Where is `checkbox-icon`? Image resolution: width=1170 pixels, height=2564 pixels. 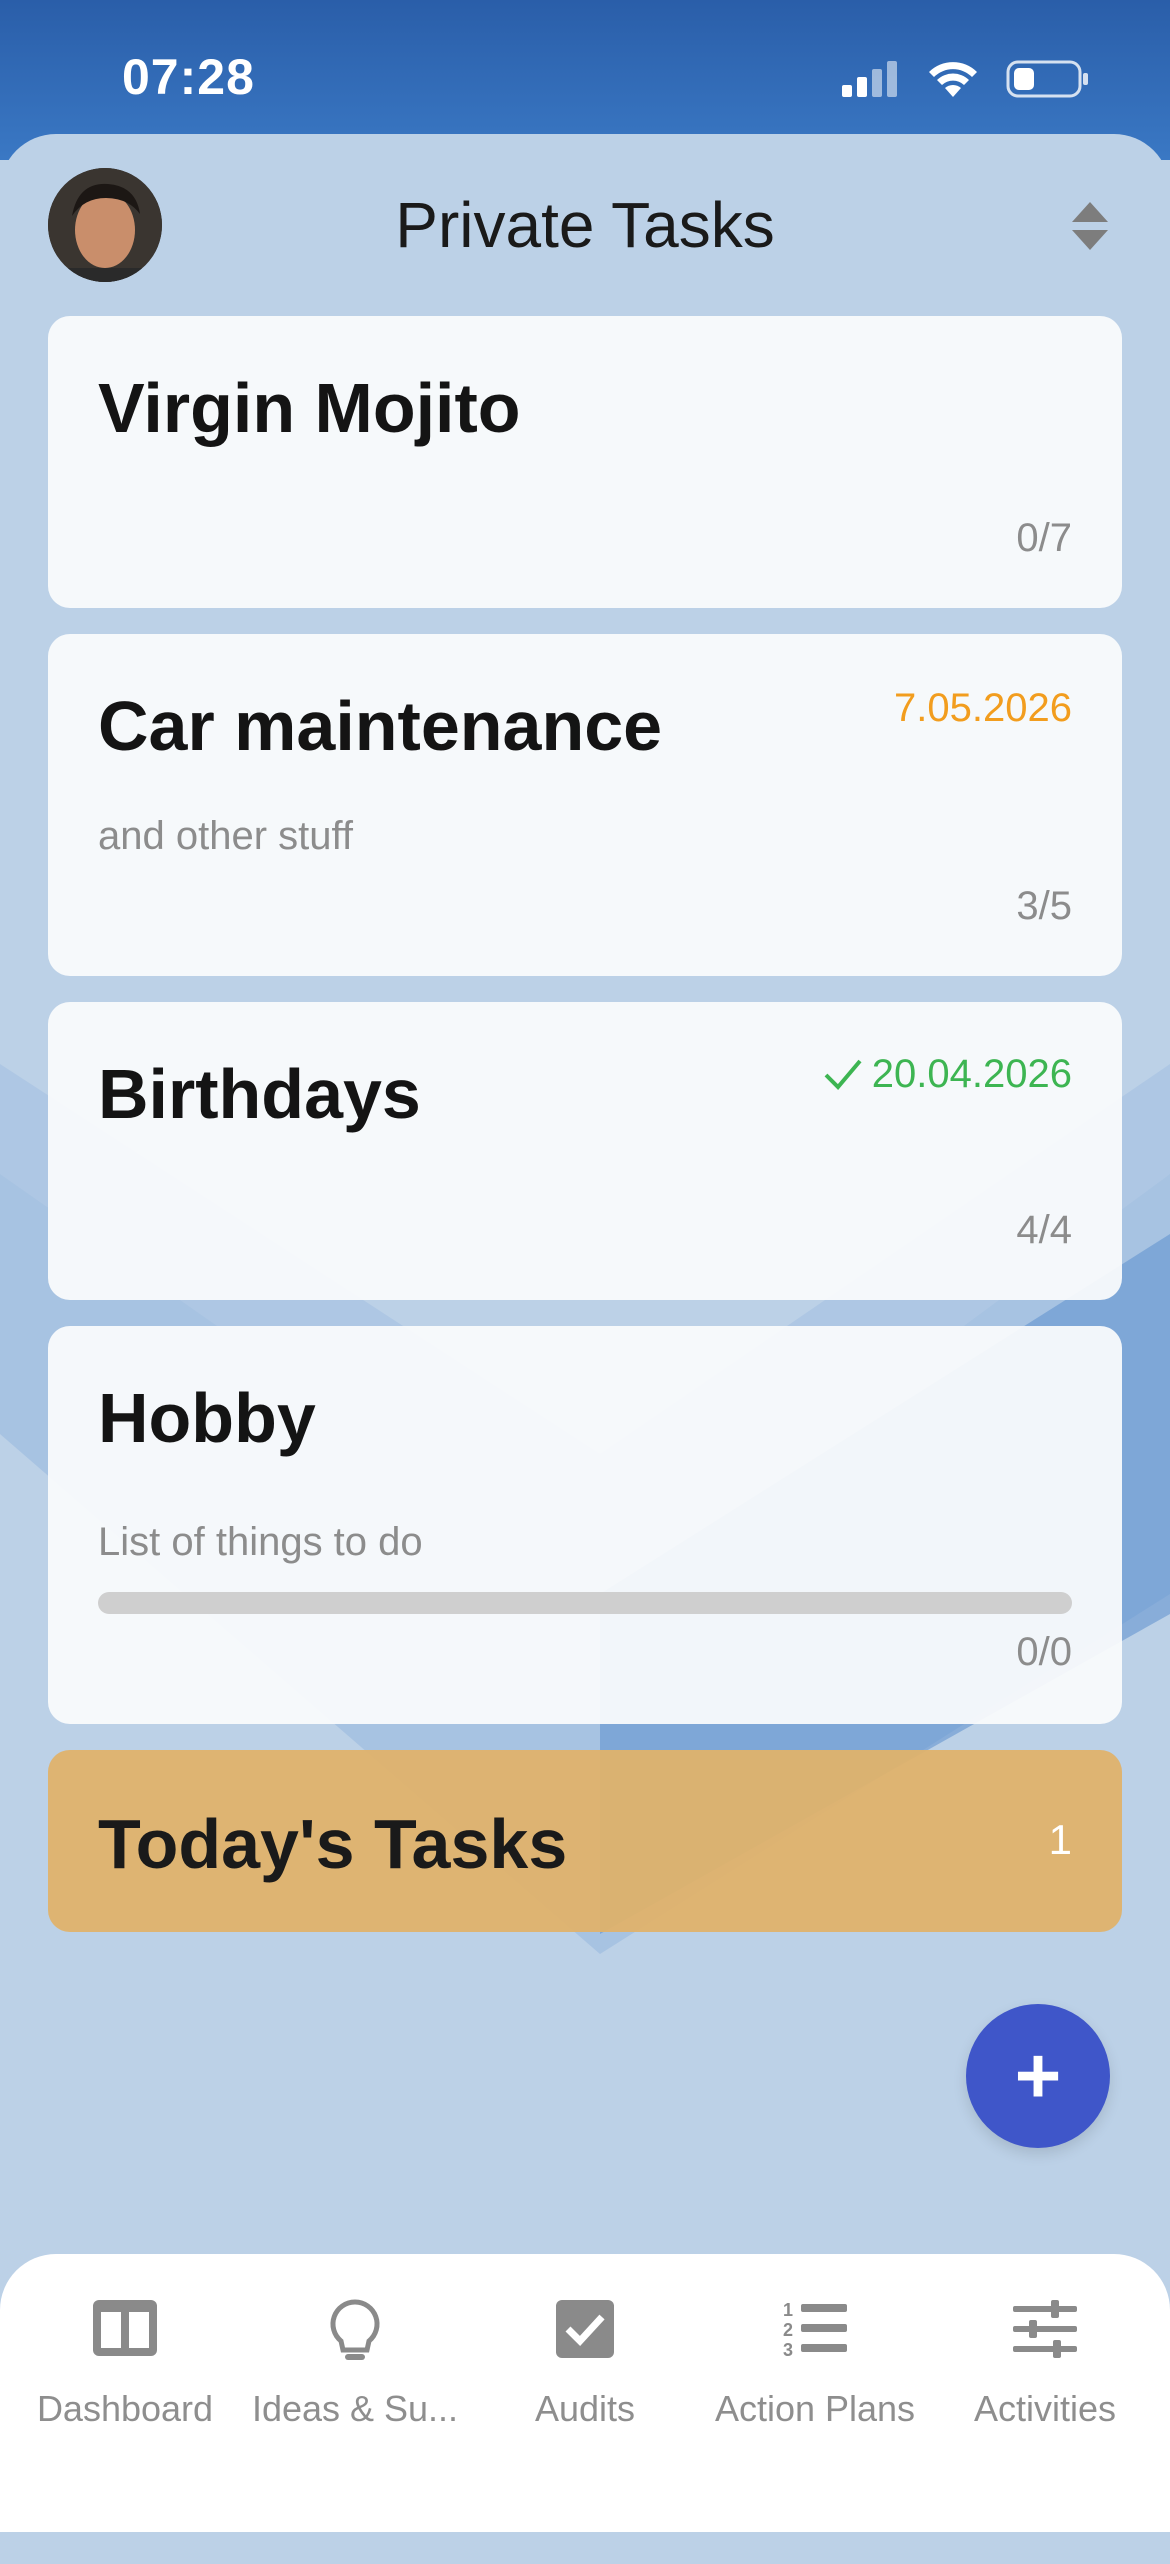
checkbox-icon is located at coordinates (585, 2329).